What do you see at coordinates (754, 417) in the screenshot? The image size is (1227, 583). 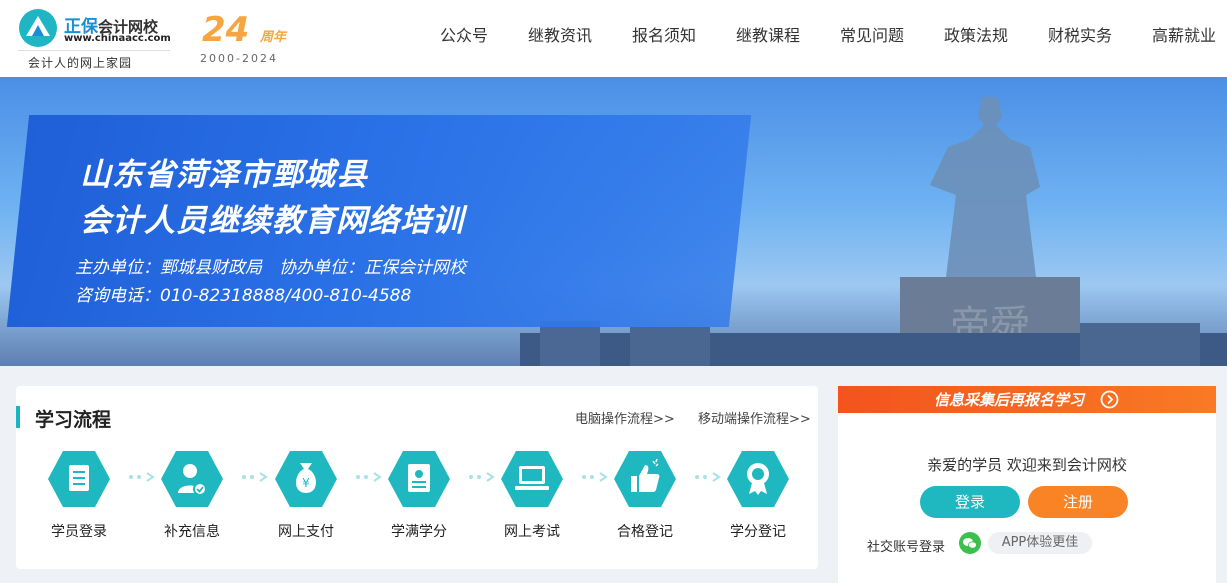 I see `mobile-guide-link: 移动端操作流程>>` at bounding box center [754, 417].